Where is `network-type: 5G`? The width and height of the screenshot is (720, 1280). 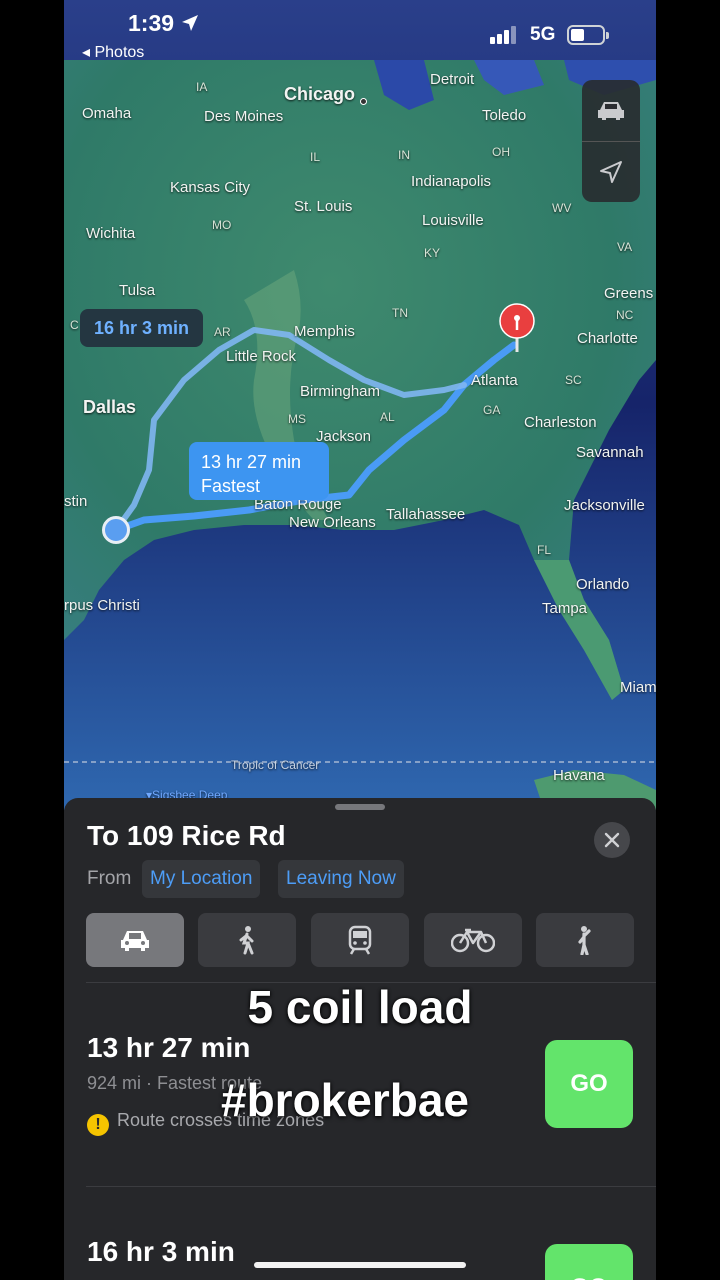 network-type: 5G is located at coordinates (543, 34).